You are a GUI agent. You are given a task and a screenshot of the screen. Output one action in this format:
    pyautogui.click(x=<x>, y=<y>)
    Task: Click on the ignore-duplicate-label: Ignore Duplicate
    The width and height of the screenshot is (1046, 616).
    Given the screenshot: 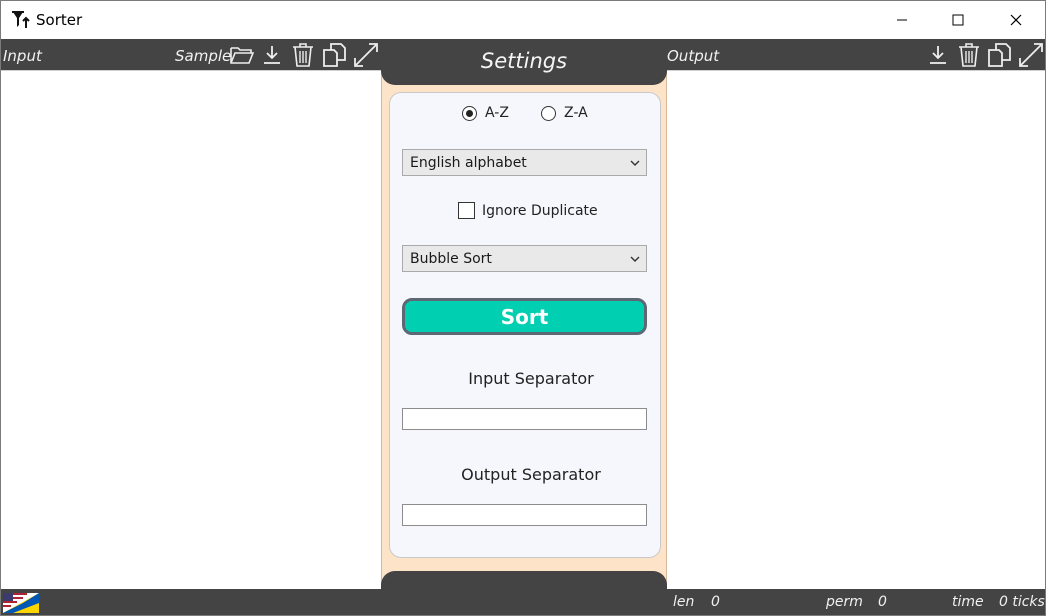 What is the action you would take?
    pyautogui.click(x=540, y=210)
    